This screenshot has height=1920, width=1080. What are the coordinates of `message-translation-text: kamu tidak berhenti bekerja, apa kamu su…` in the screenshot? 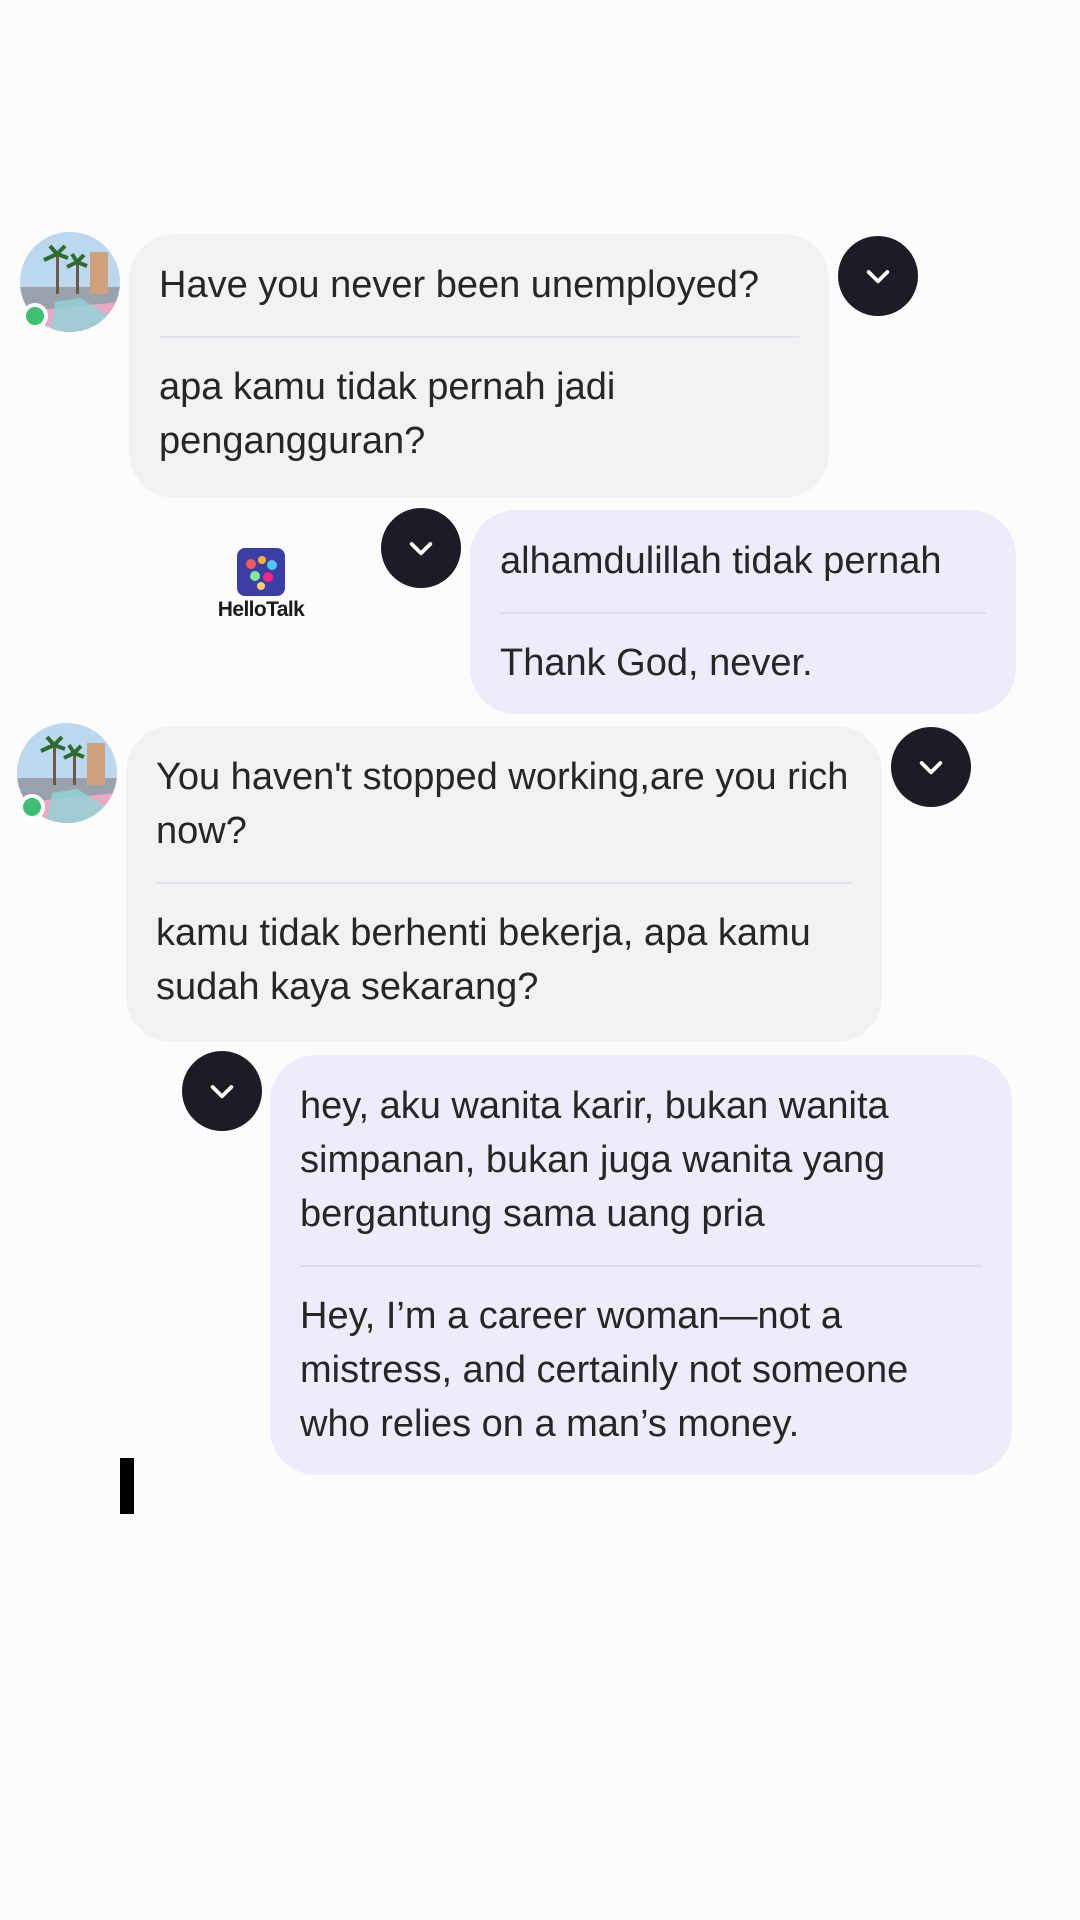 It's located at (483, 960).